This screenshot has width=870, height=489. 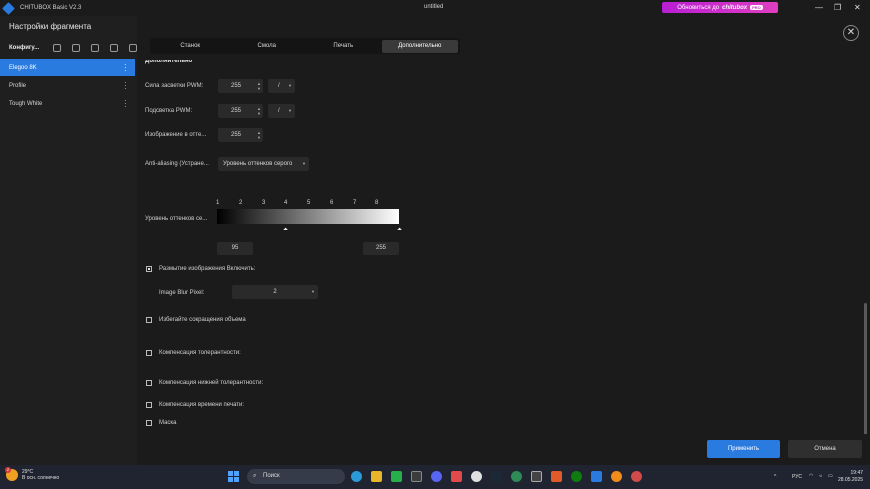 I want to click on store-icon, so click(x=416, y=476).